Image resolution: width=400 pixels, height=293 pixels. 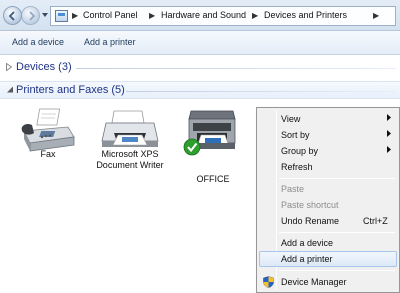 What do you see at coordinates (200, 90) in the screenshot?
I see `group-header-printers: Printers and Faxes (5)` at bounding box center [200, 90].